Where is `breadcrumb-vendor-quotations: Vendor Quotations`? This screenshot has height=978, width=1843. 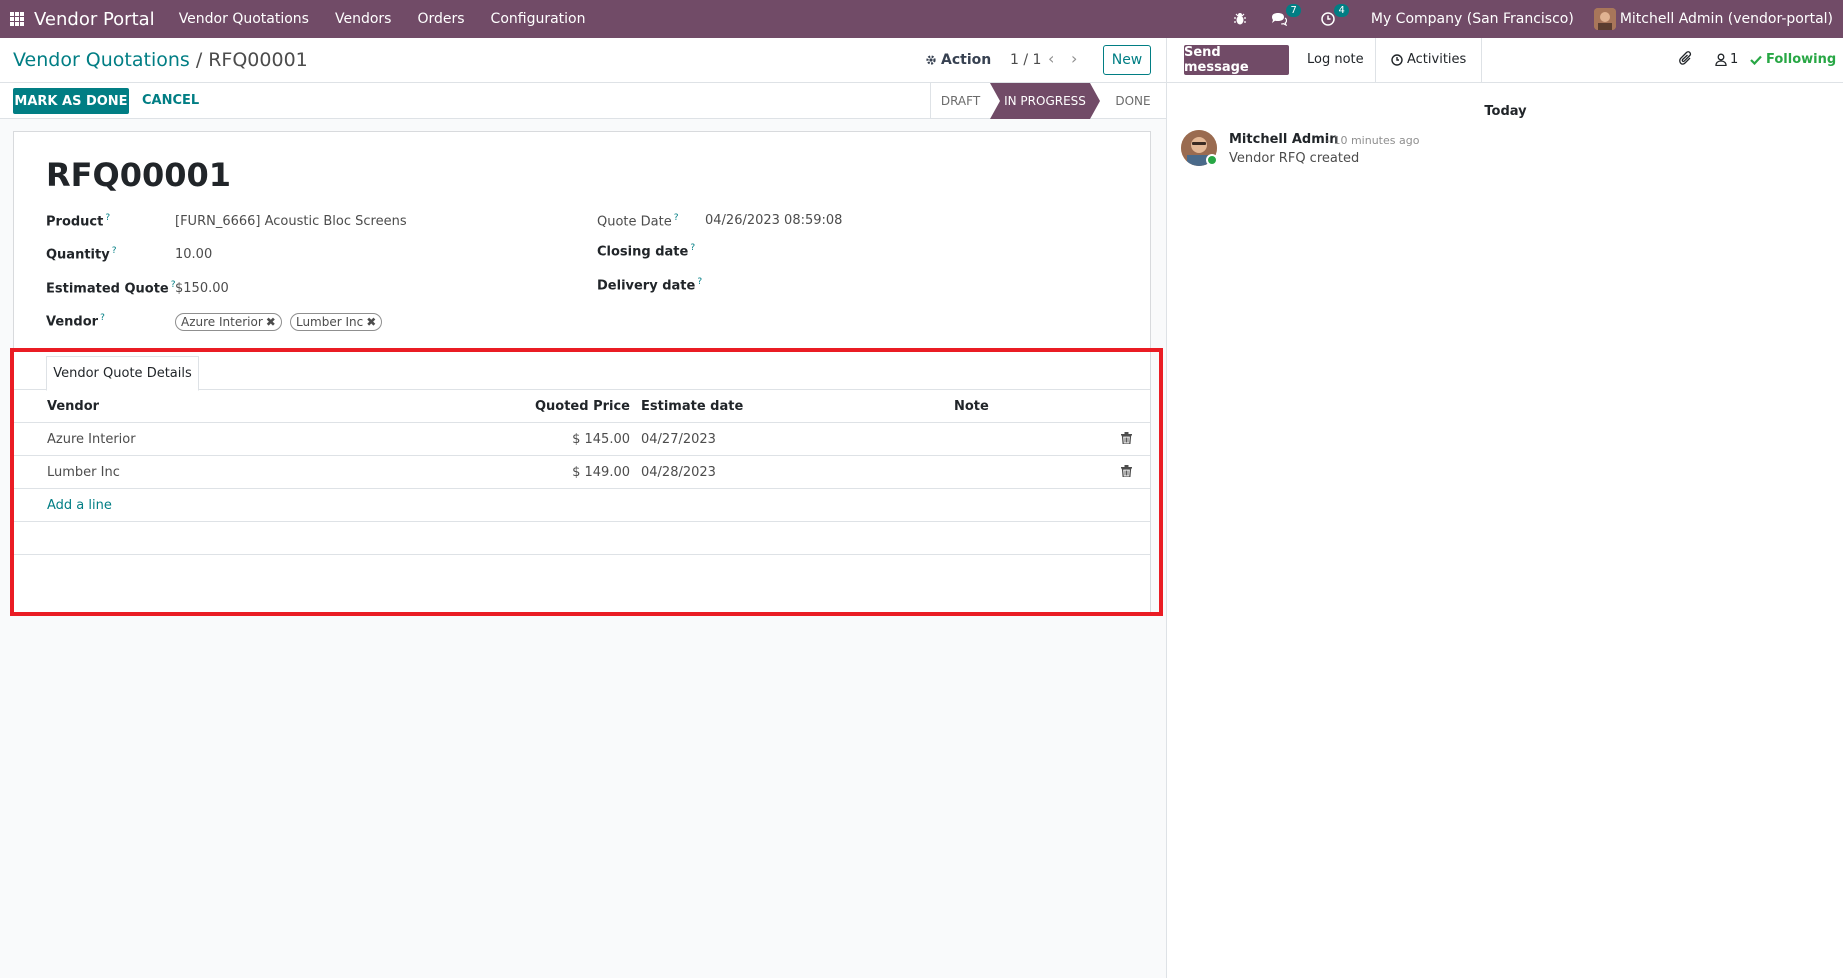 breadcrumb-vendor-quotations: Vendor Quotations is located at coordinates (101, 60).